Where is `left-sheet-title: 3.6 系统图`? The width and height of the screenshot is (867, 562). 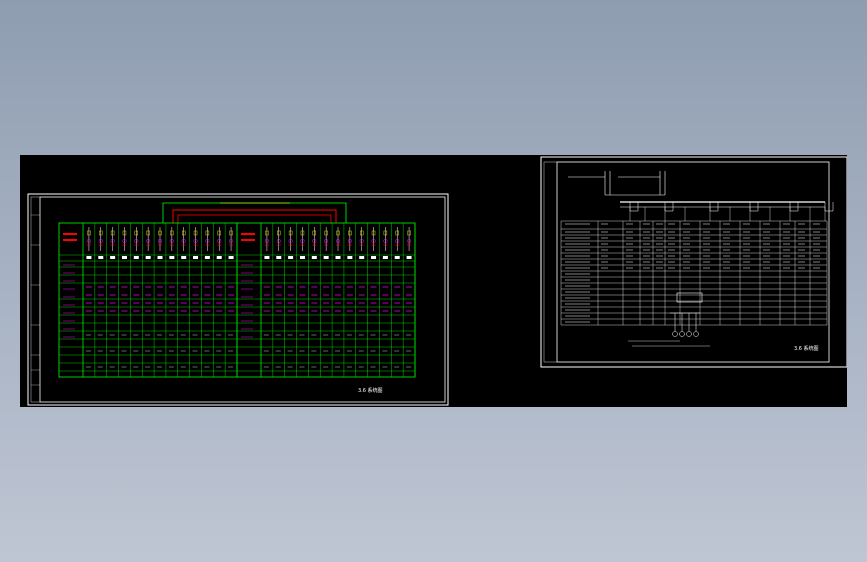 left-sheet-title: 3.6 系统图 is located at coordinates (370, 390).